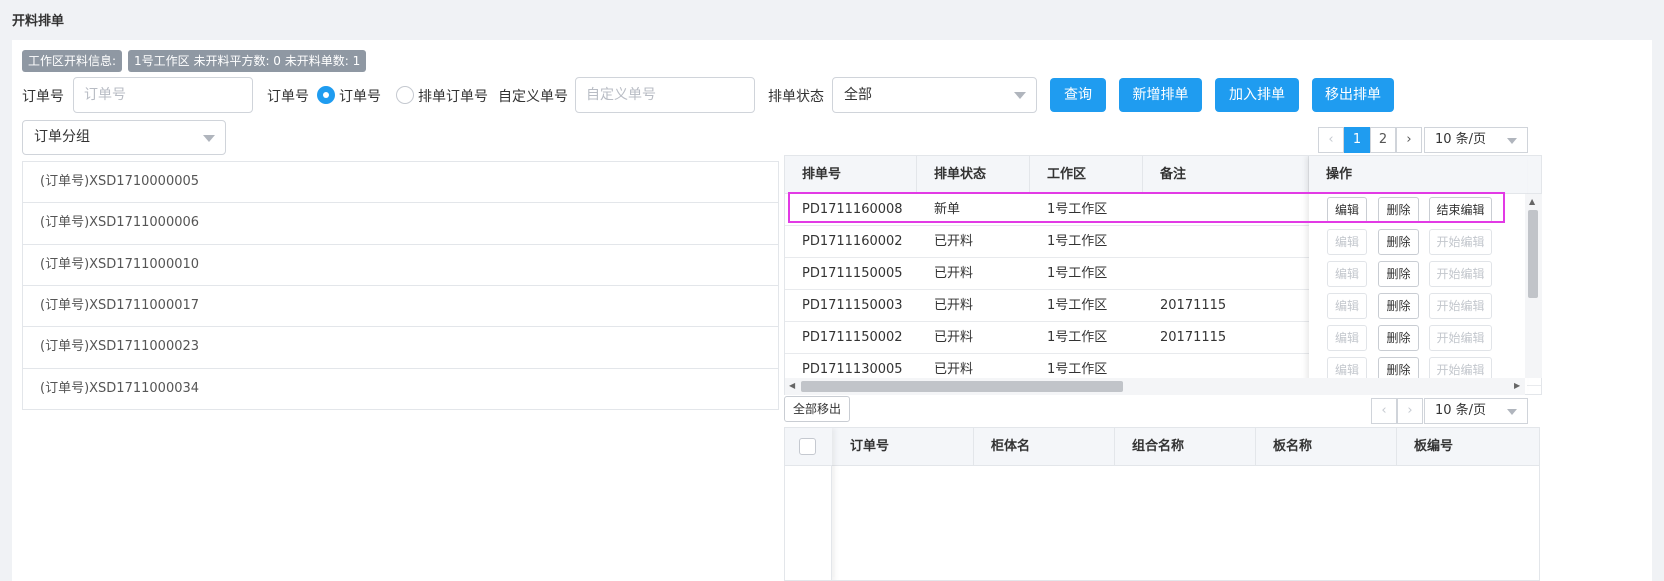 The image size is (1664, 581). What do you see at coordinates (453, 96) in the screenshot?
I see `radio-schedule-order-no-label: 排单订单号` at bounding box center [453, 96].